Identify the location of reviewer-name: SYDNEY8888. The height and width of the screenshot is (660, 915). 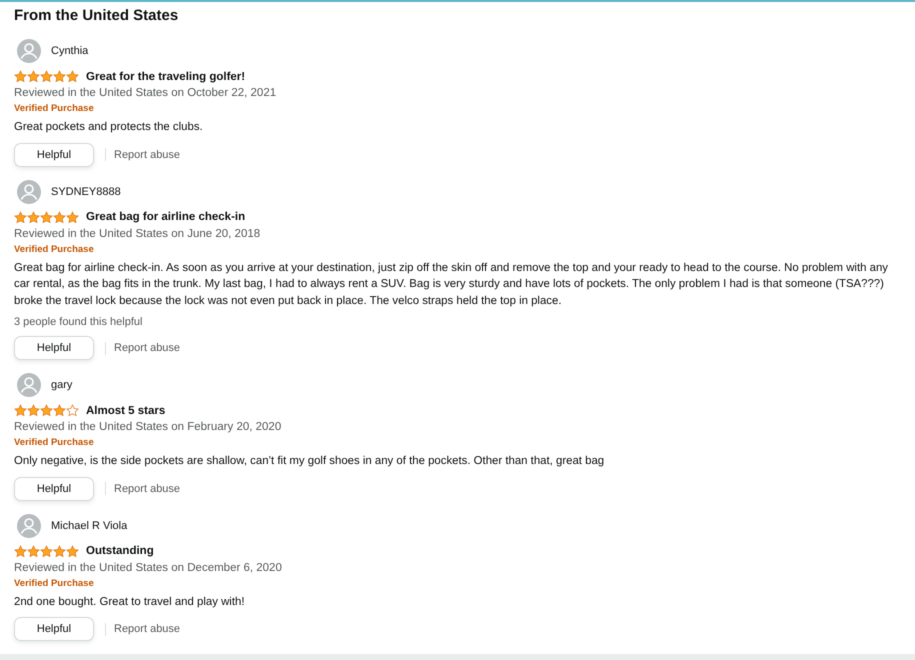
(86, 192).